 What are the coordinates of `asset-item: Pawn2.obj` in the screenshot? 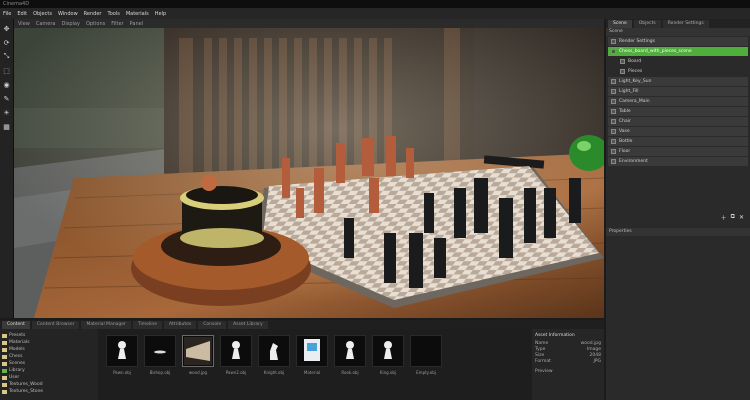 It's located at (236, 364).